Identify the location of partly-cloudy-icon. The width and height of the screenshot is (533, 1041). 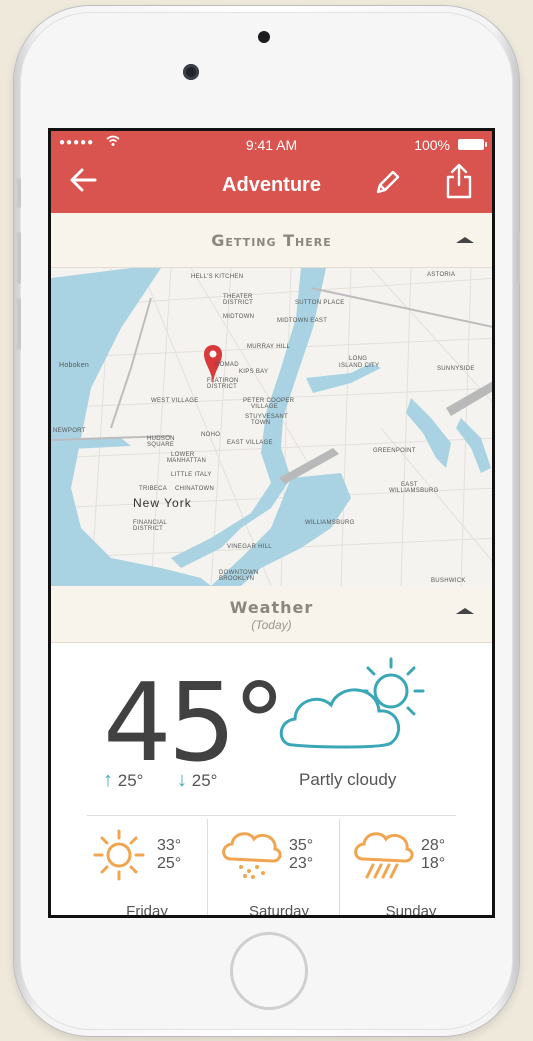
(358, 710).